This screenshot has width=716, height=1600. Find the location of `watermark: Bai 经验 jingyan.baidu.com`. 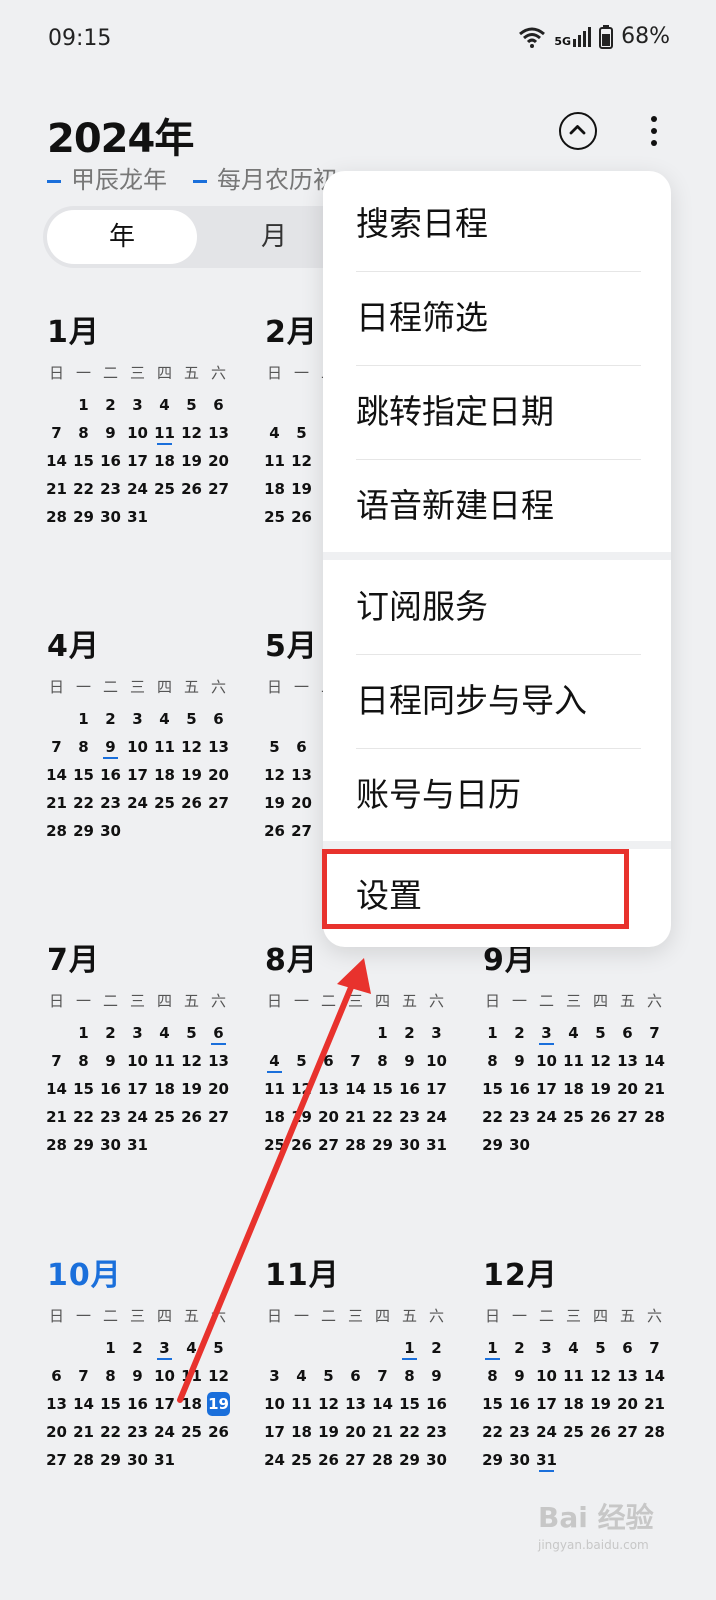

watermark: Bai 经验 jingyan.baidu.com is located at coordinates (596, 1524).